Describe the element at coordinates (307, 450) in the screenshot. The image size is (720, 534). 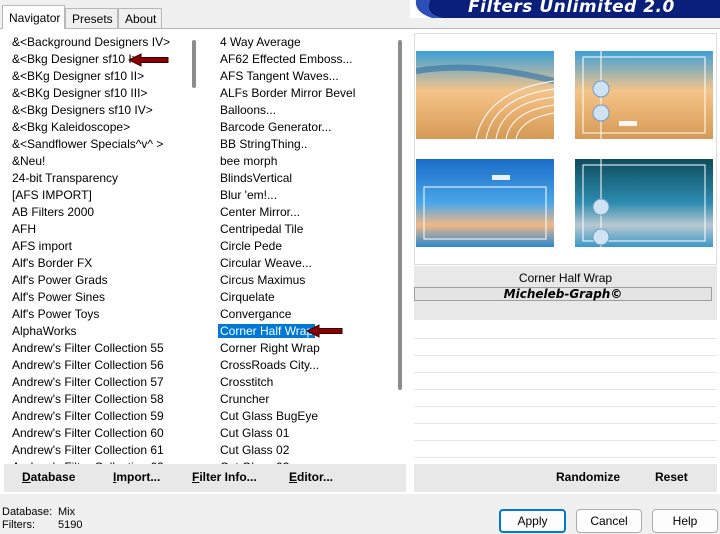
I see `filter-list-item: Cut Glass 02` at that location.